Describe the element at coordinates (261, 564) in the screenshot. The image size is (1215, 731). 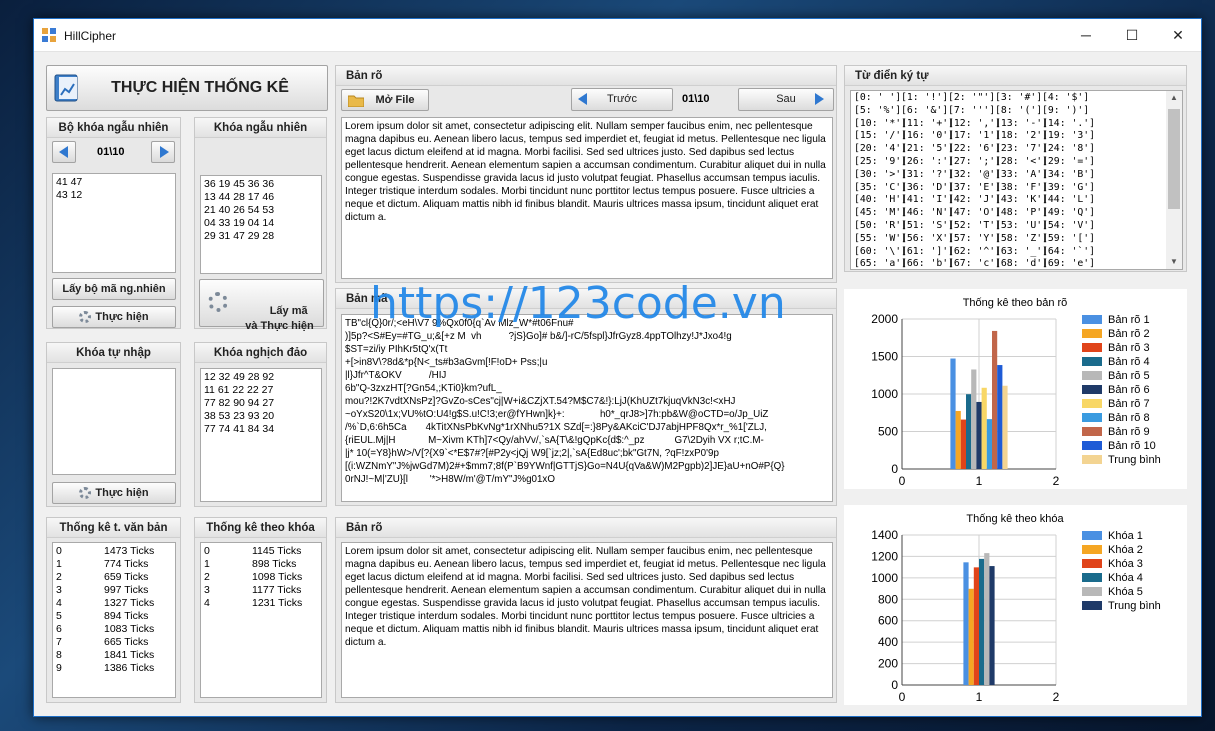
I see `stats-row: 1 898 Ticks` at that location.